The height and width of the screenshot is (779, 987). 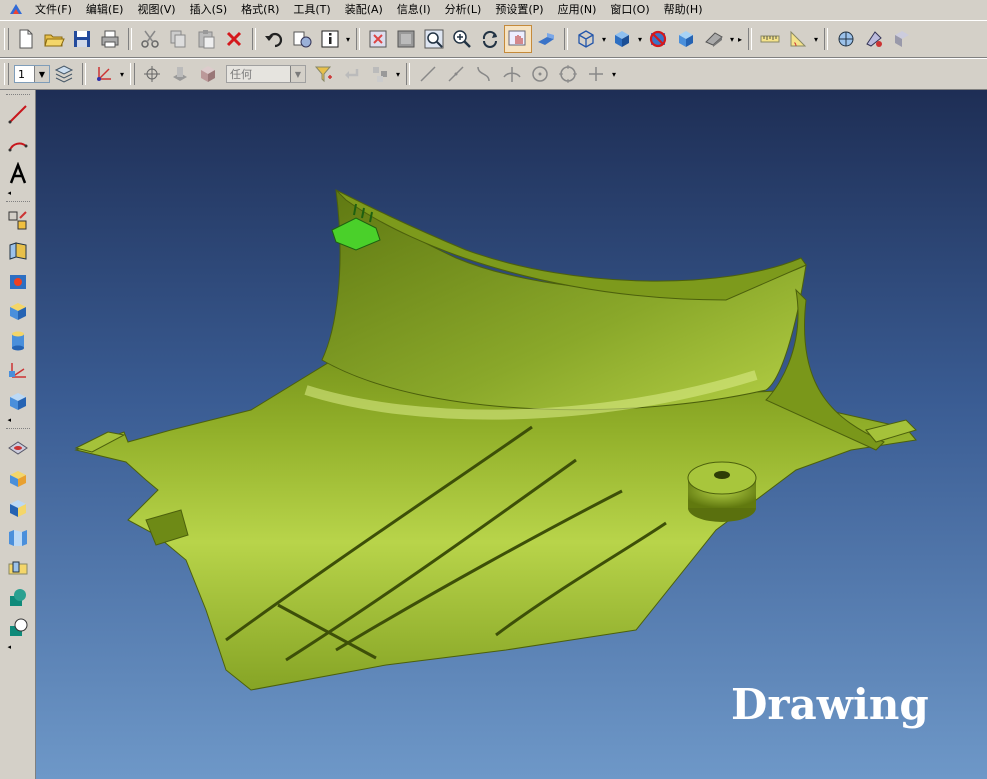 I want to click on menu-preferences: 预设置(P), so click(x=519, y=10).